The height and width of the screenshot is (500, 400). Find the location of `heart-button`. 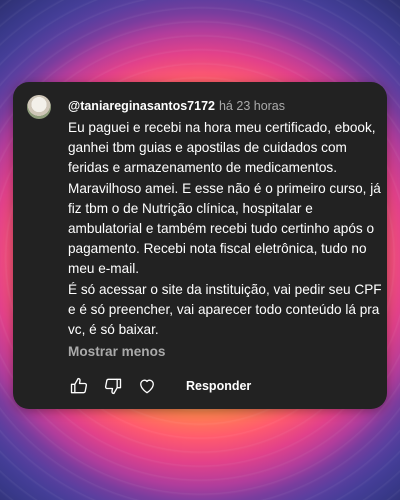

heart-button is located at coordinates (147, 386).